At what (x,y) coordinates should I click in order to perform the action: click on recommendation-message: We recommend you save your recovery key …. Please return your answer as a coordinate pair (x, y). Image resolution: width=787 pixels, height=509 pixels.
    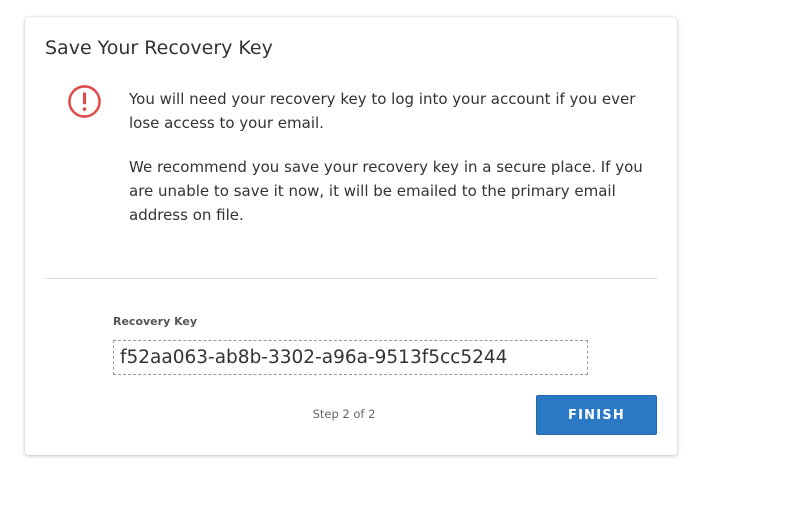
    Looking at the image, I should click on (386, 191).